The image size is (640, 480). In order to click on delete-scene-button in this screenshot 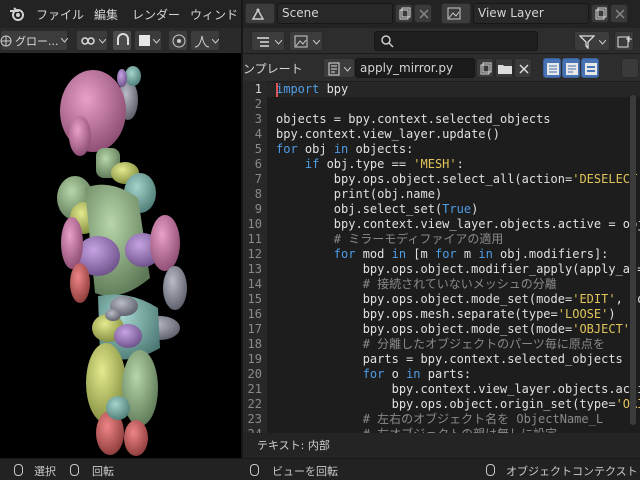, I will do `click(423, 13)`.